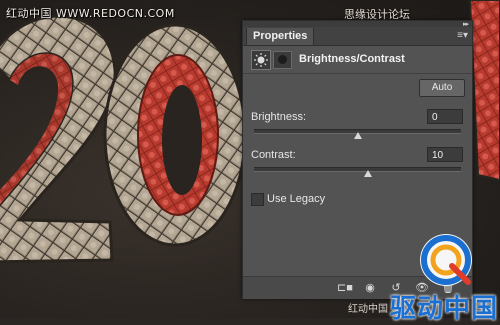  I want to click on contrast-slider-thumb, so click(367, 173).